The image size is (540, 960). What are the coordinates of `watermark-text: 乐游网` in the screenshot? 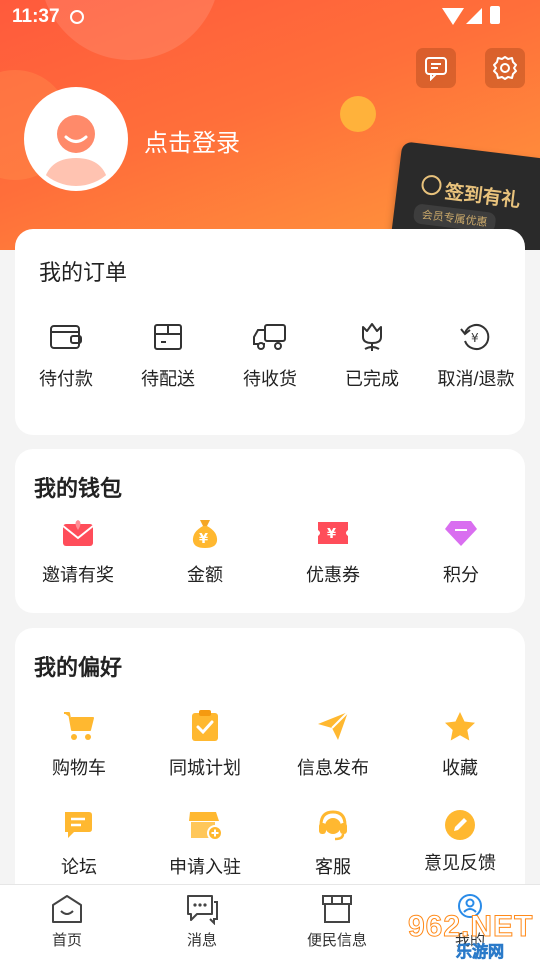 It's located at (480, 952).